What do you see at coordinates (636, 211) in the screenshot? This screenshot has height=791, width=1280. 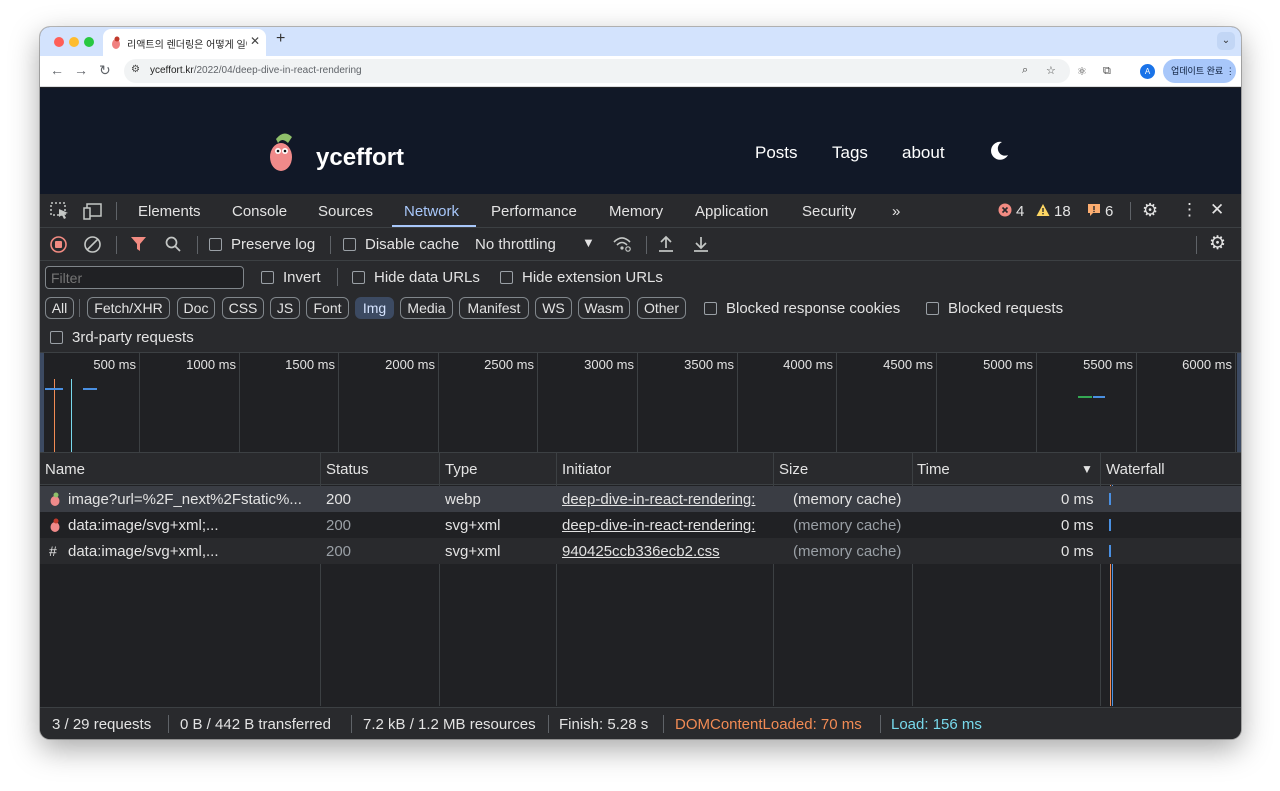 I see `tab-memory: Memory` at bounding box center [636, 211].